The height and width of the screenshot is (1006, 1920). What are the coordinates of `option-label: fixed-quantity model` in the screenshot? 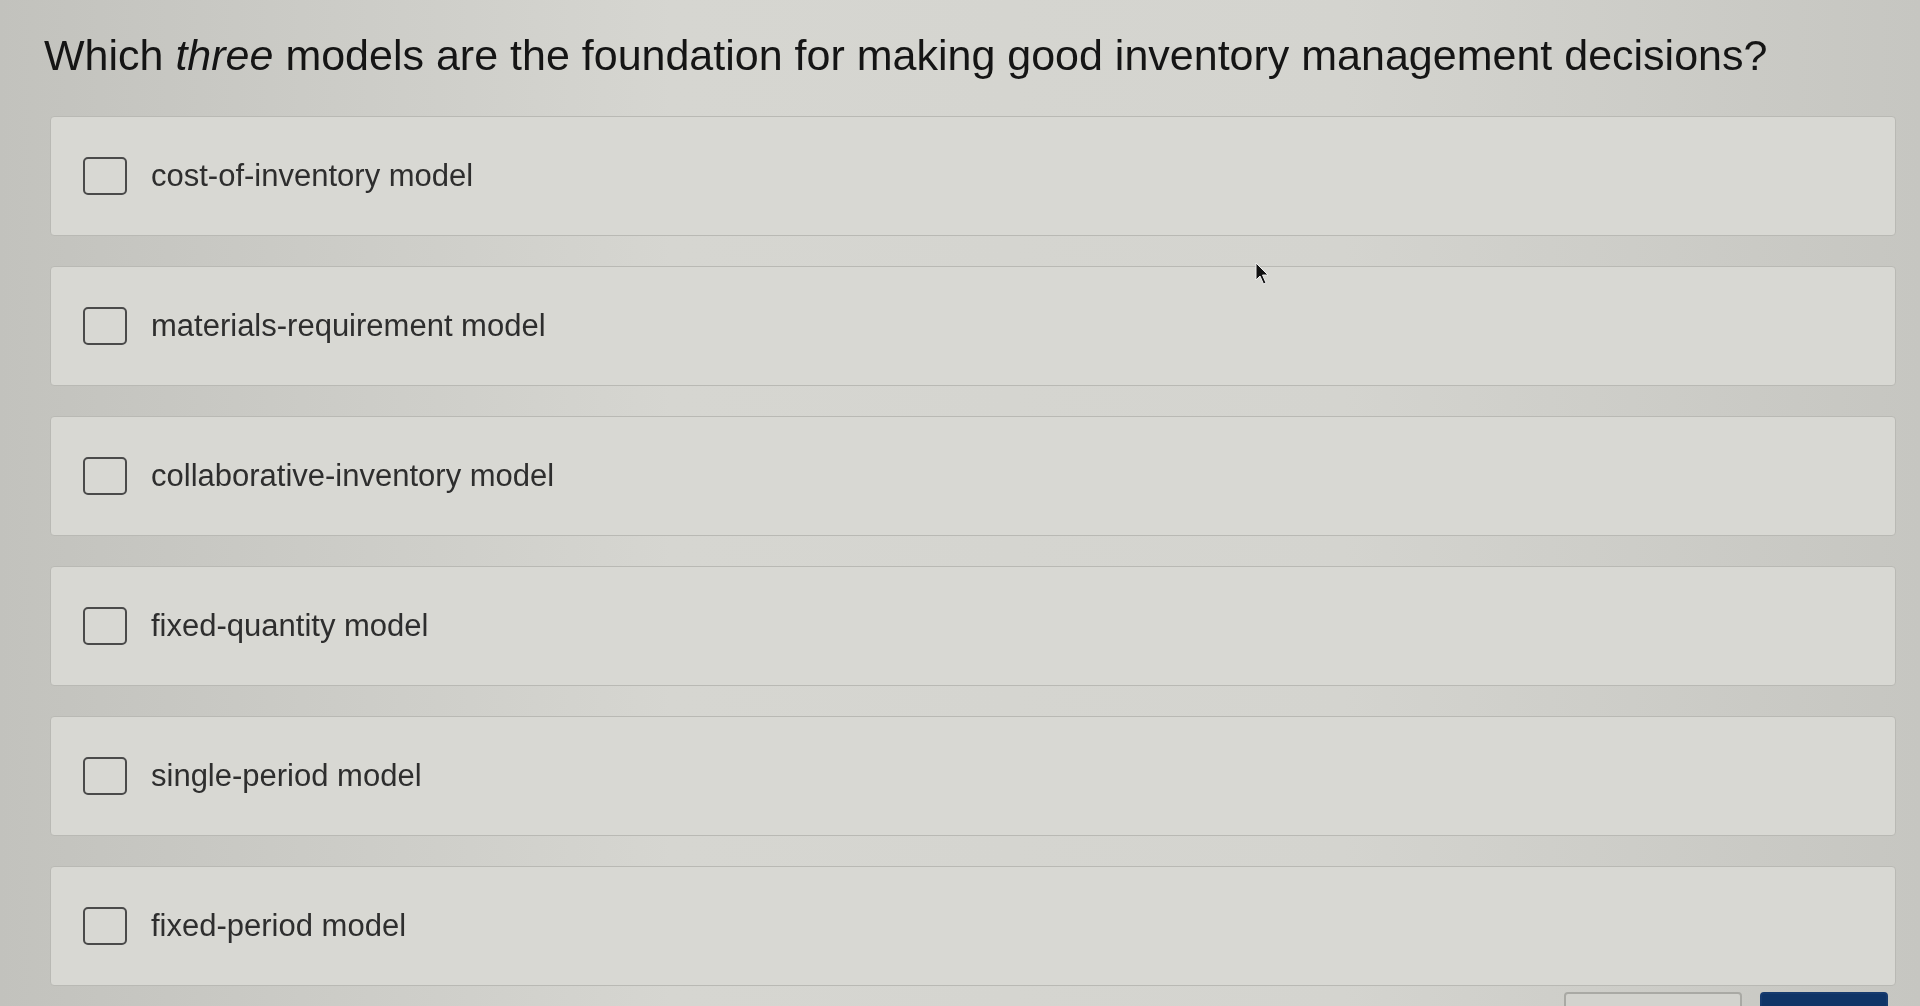 It's located at (290, 626).